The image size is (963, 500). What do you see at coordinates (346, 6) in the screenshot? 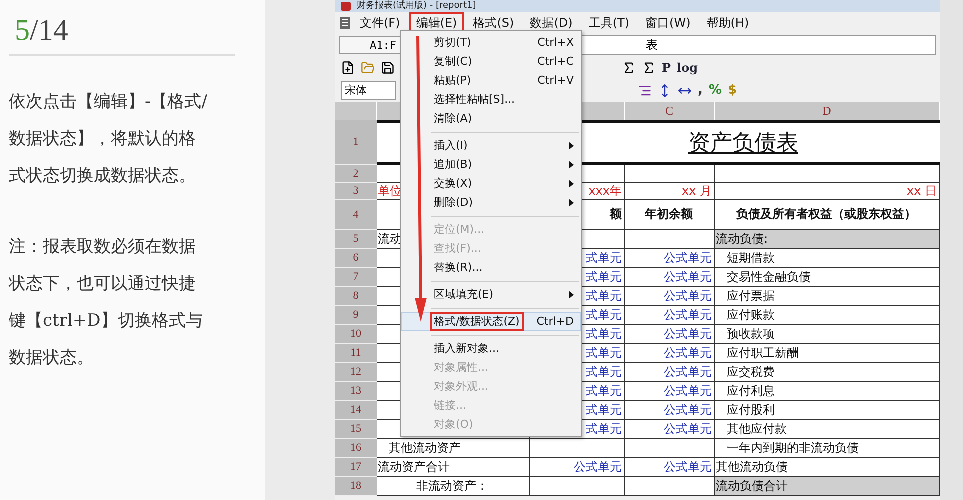
I see `app-icon` at bounding box center [346, 6].